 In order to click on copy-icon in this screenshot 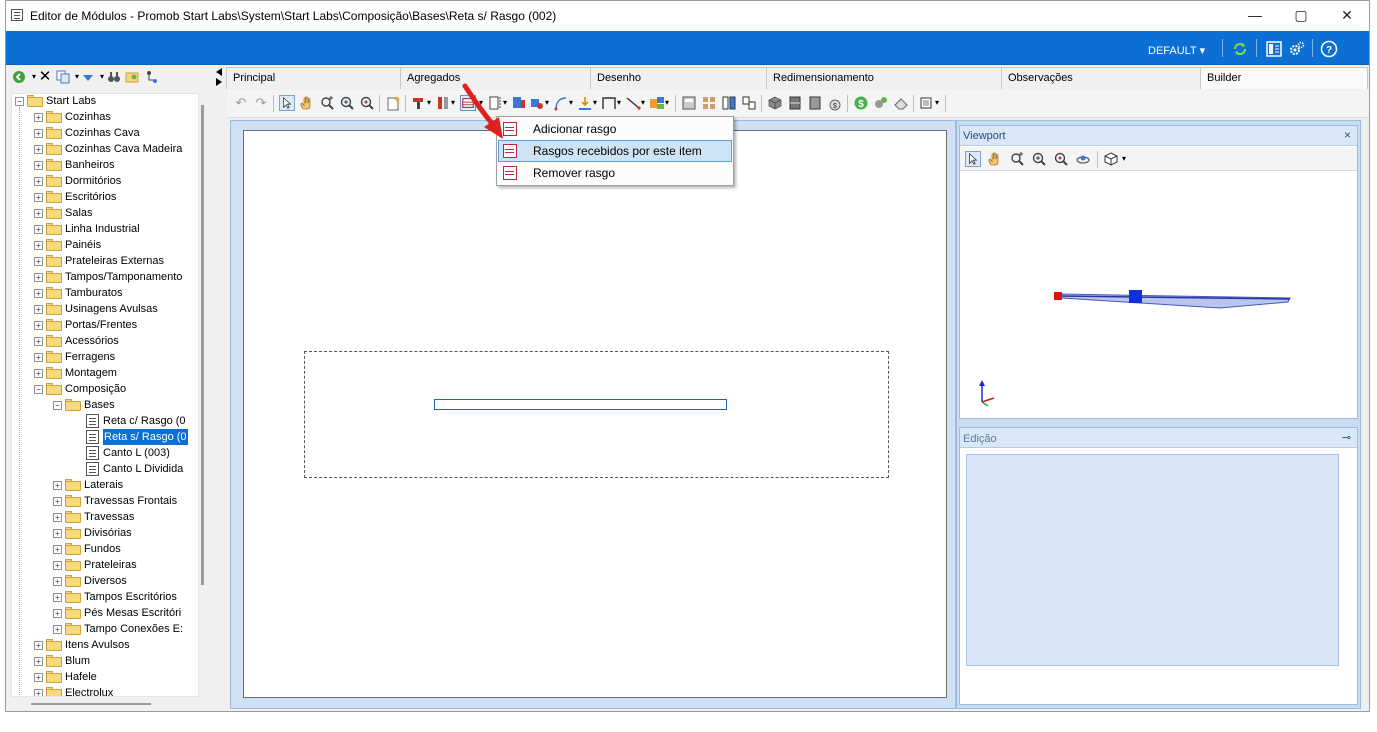, I will do `click(63, 77)`.